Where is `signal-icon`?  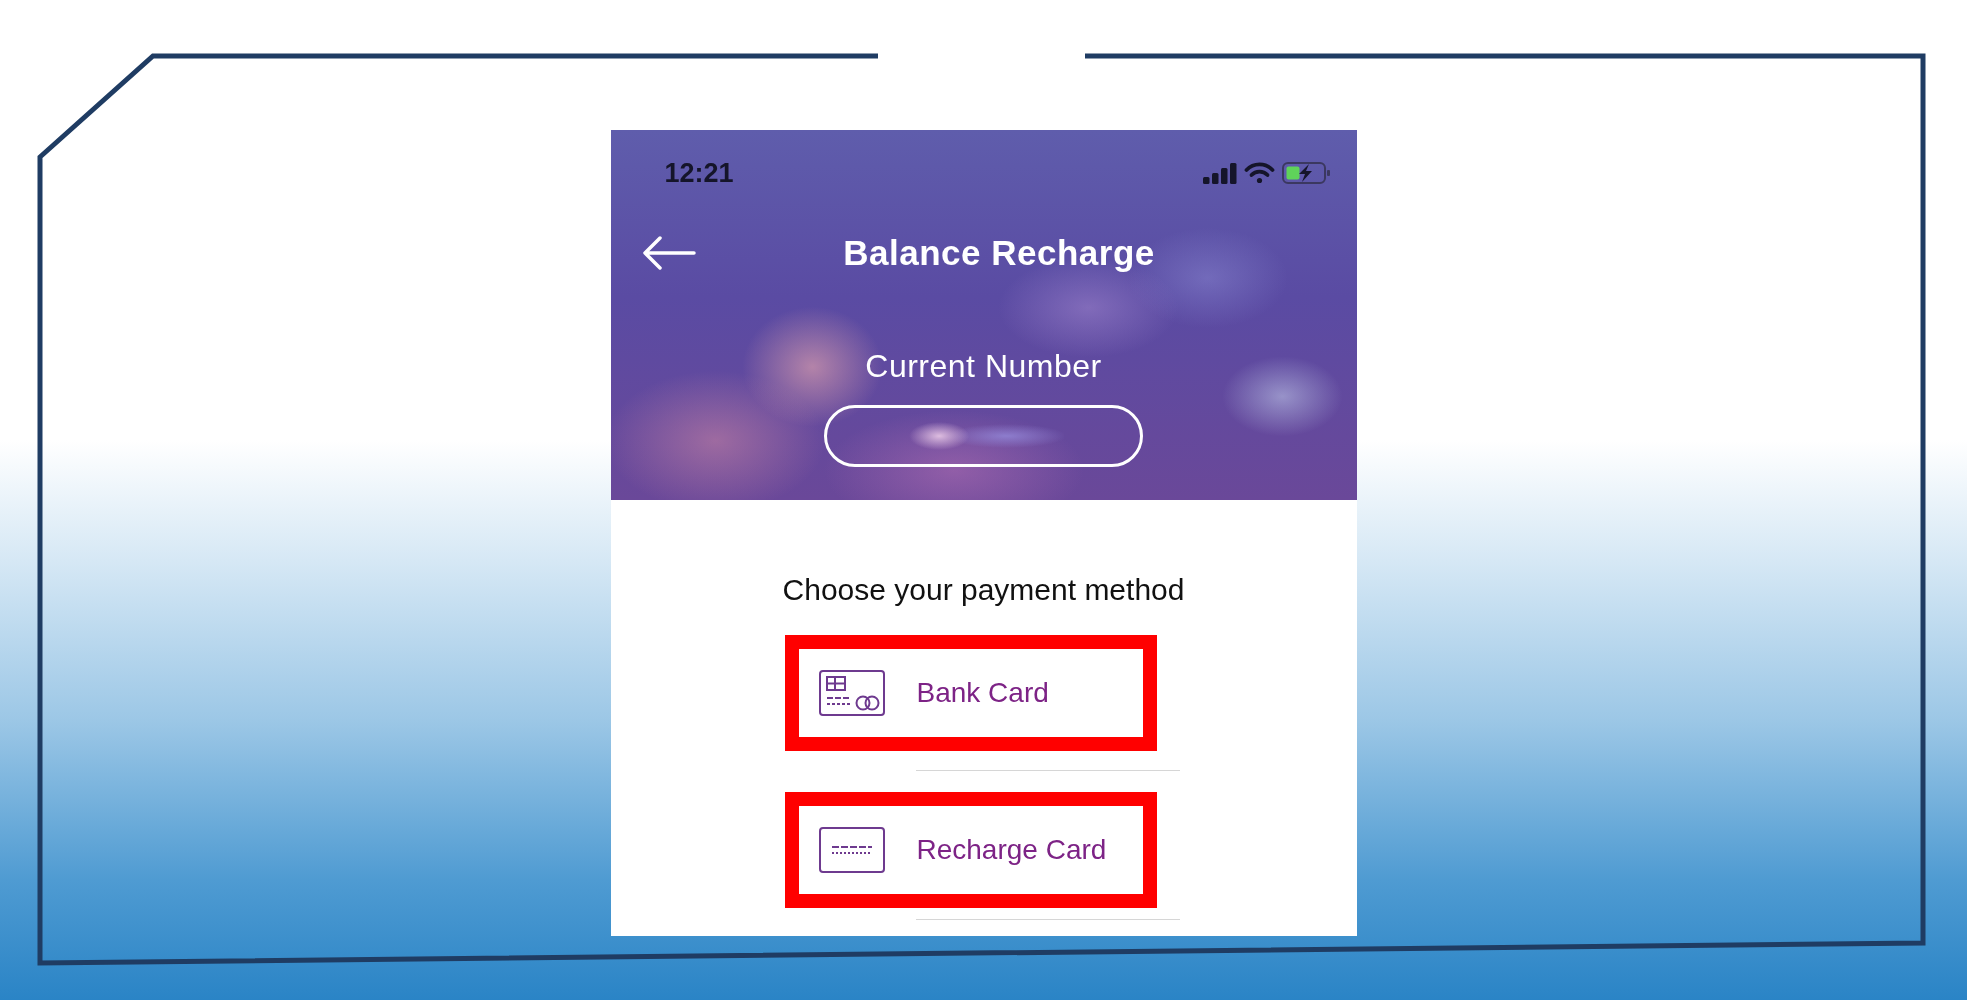 signal-icon is located at coordinates (1219, 173).